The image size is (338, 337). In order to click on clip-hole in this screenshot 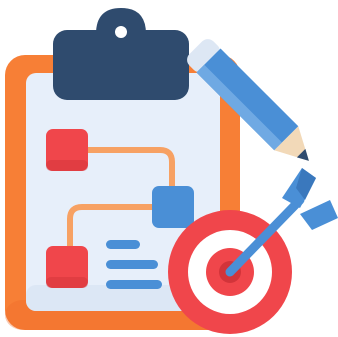, I will do `click(121, 32)`.